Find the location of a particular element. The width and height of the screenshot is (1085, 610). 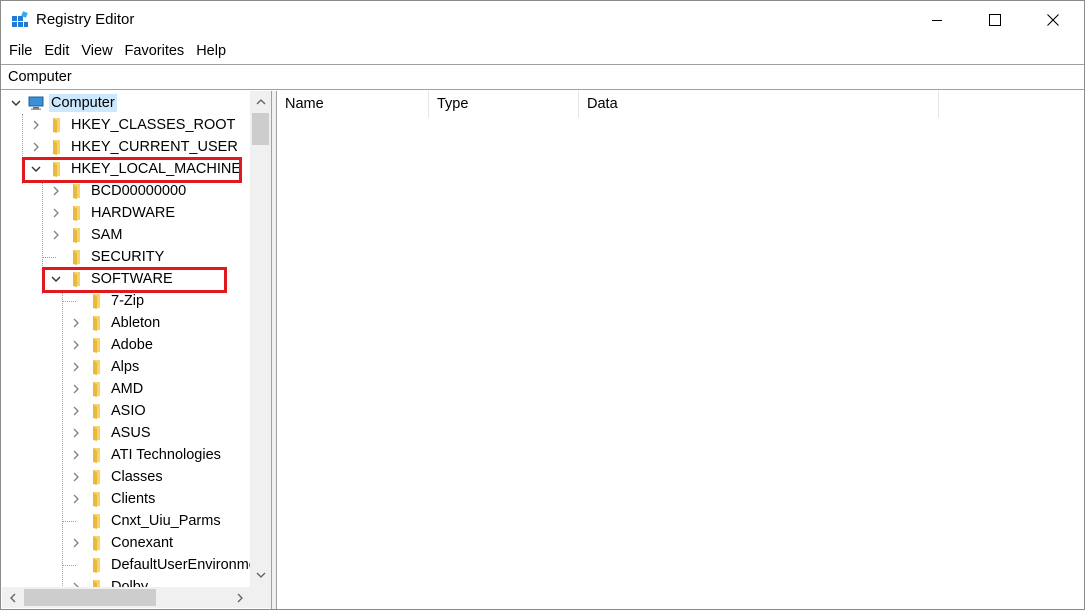

horizontal-scroll-thumb is located at coordinates (90, 597).